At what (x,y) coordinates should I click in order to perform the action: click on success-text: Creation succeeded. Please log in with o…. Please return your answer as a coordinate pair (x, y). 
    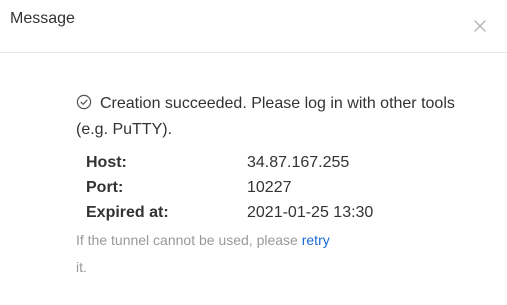
    Looking at the image, I should click on (265, 116).